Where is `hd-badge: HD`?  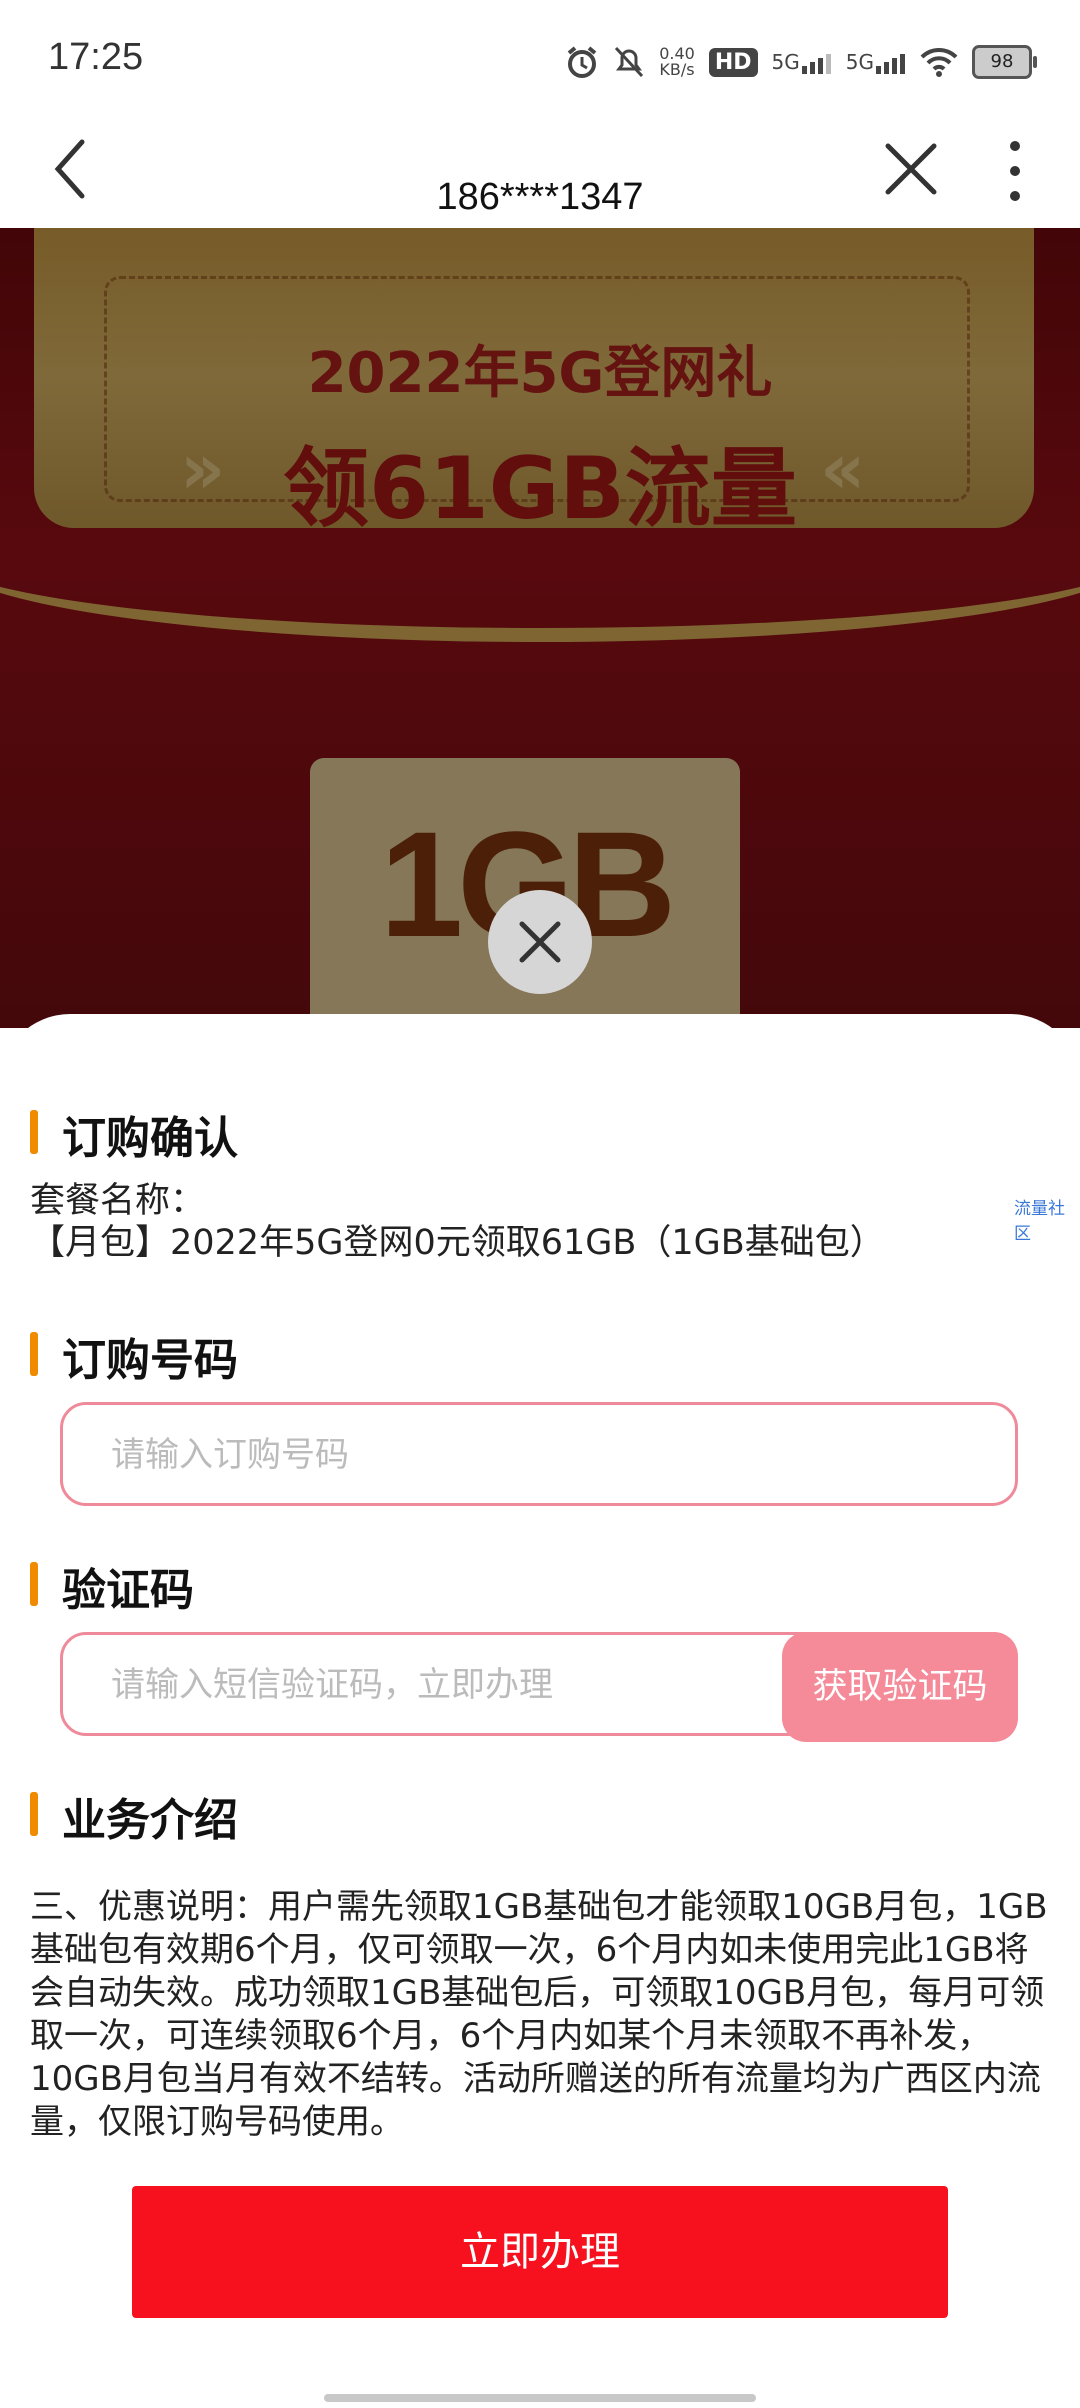 hd-badge: HD is located at coordinates (733, 62).